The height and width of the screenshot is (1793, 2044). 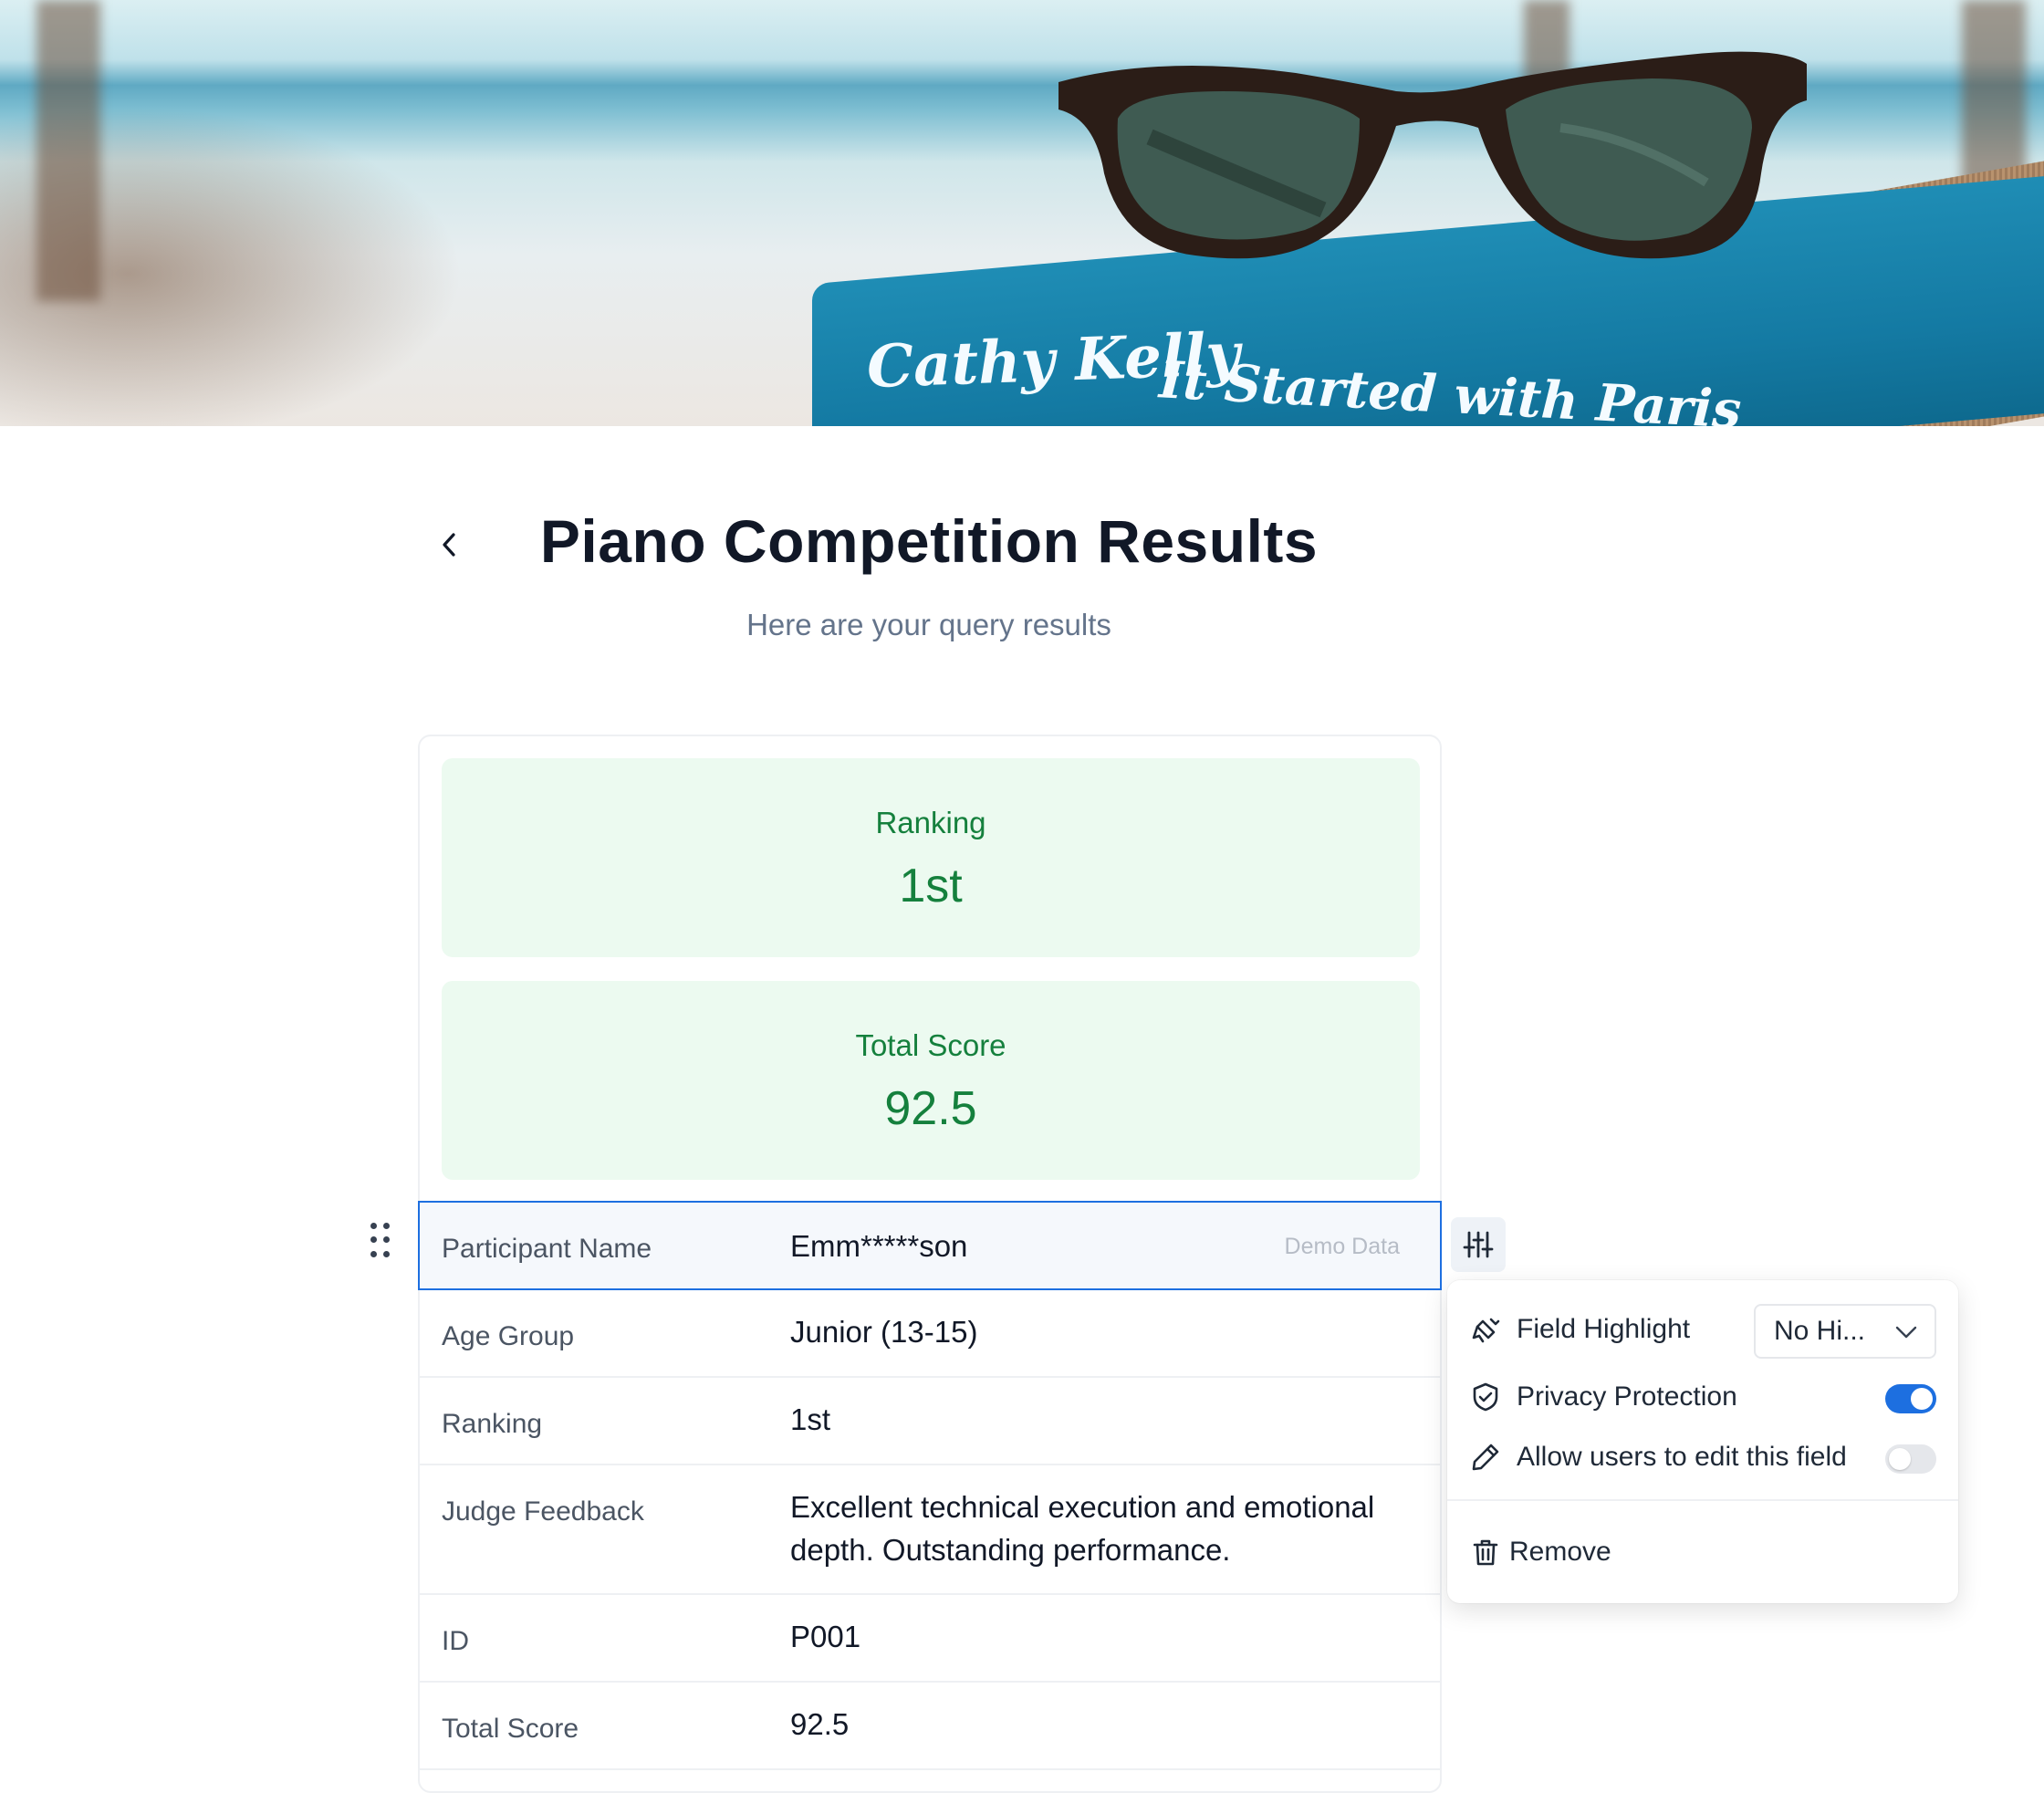 I want to click on page-title: Piano Competition Results, so click(x=929, y=541).